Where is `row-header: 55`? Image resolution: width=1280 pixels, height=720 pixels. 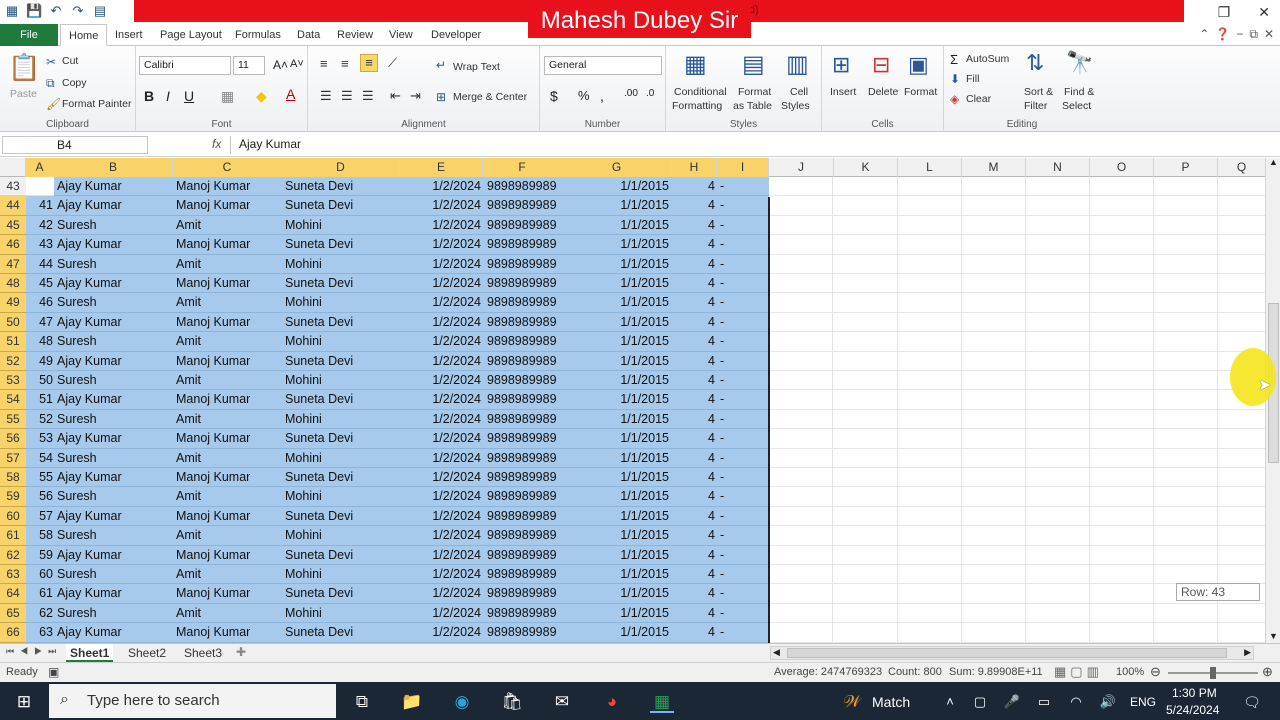
row-header: 55 is located at coordinates (13, 419).